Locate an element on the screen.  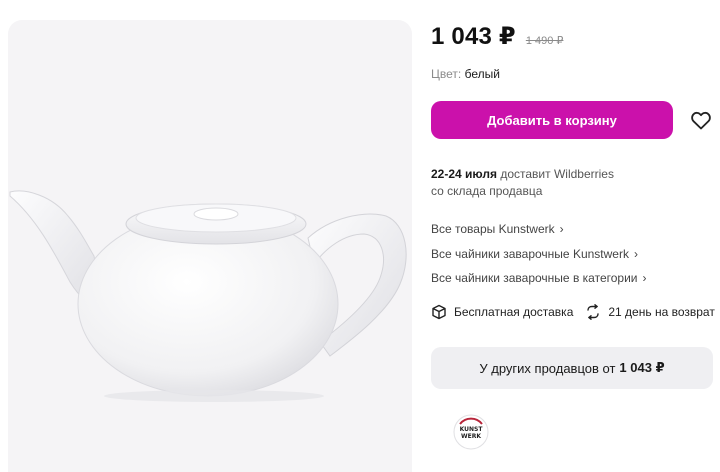
link-label: Все чайники заварочные в категории is located at coordinates (534, 278).